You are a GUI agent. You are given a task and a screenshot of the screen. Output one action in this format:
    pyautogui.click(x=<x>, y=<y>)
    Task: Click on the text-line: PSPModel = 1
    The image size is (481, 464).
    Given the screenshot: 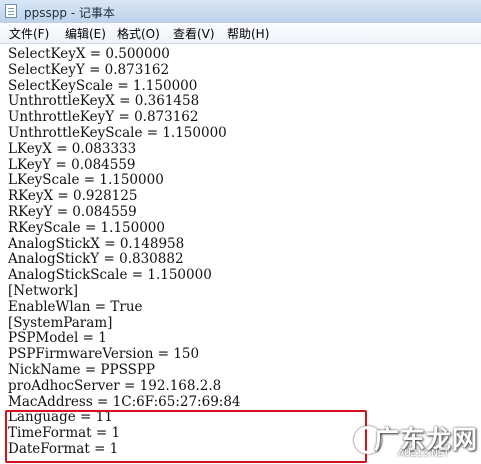 What is the action you would take?
    pyautogui.click(x=124, y=339)
    